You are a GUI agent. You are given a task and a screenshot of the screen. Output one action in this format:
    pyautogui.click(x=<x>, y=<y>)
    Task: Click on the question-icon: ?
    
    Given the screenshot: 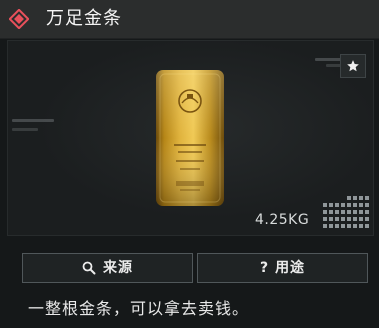 What is the action you would take?
    pyautogui.click(x=264, y=268)
    